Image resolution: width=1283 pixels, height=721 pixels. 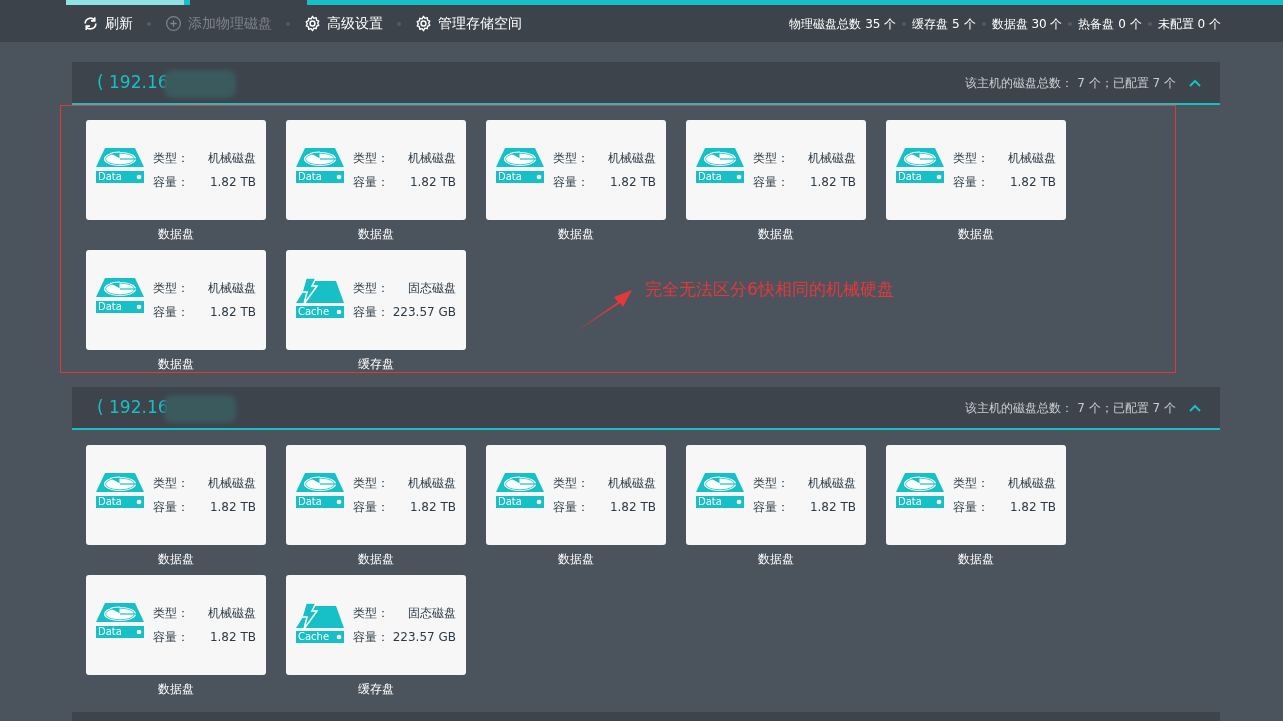 What do you see at coordinates (90, 23) in the screenshot?
I see `refresh-icon` at bounding box center [90, 23].